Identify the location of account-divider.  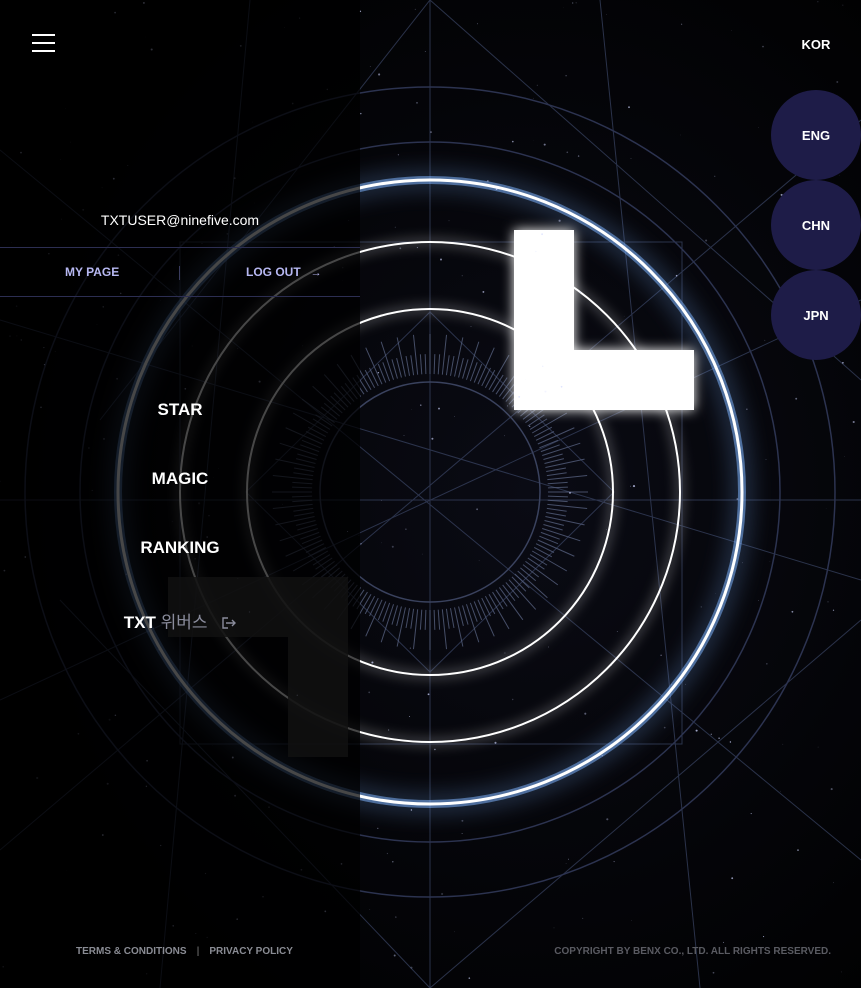
(179, 273).